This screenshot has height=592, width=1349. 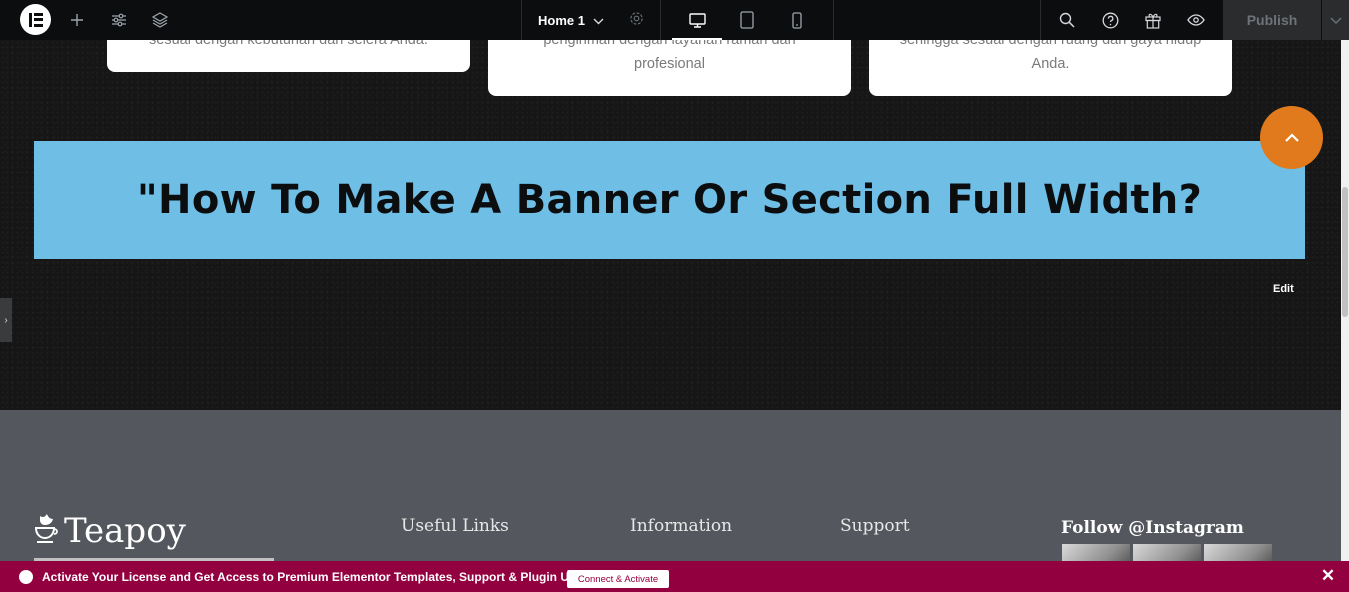 What do you see at coordinates (669, 44) in the screenshot?
I see `feature-card-line: pengiriman dengan layanan ramah dan` at bounding box center [669, 44].